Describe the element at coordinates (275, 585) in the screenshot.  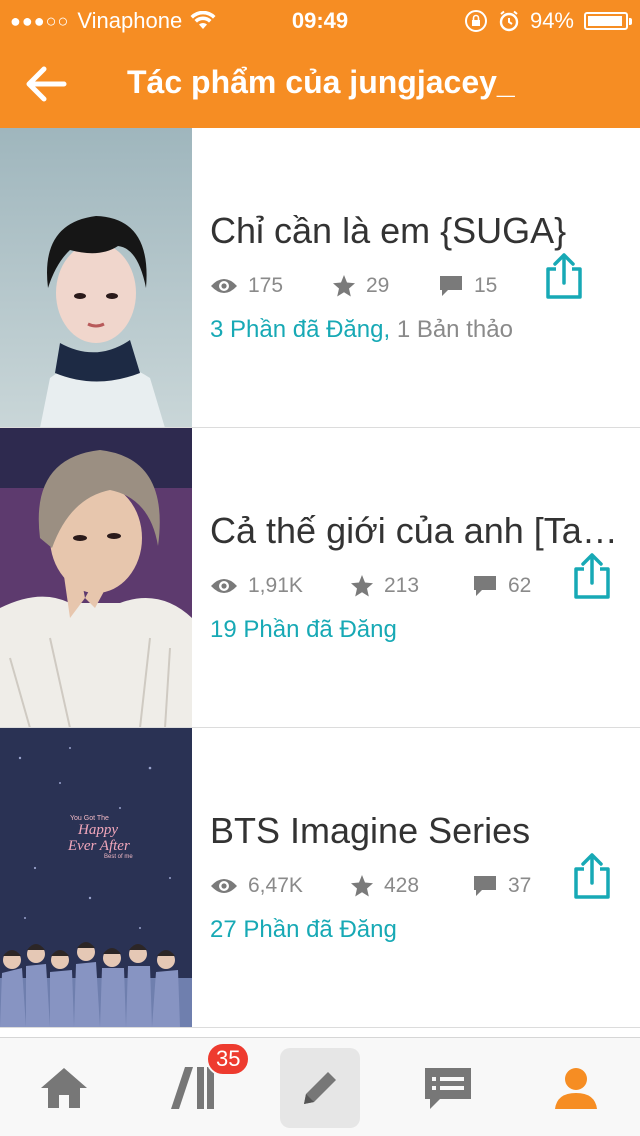
I see `views-count: 1,91K` at that location.